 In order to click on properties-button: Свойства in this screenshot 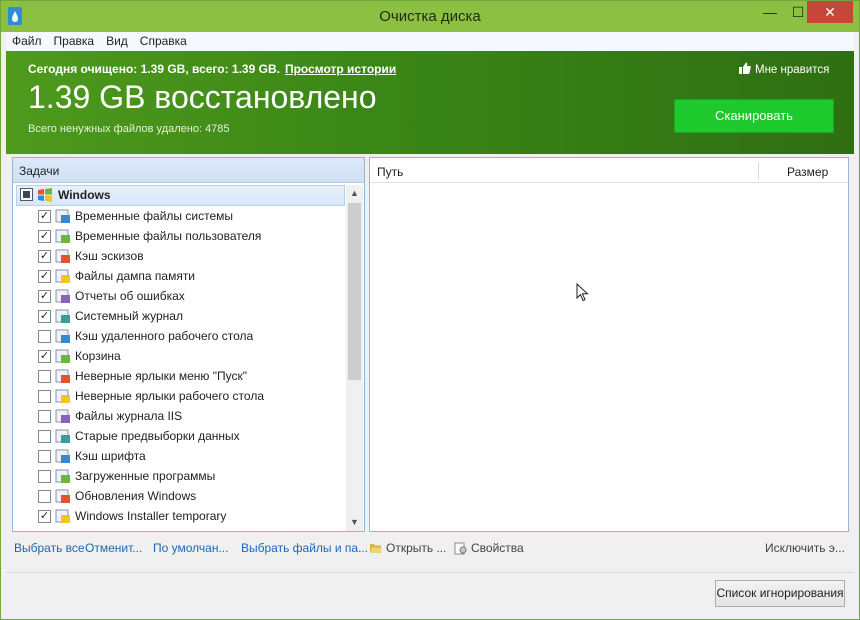, I will do `click(489, 548)`.